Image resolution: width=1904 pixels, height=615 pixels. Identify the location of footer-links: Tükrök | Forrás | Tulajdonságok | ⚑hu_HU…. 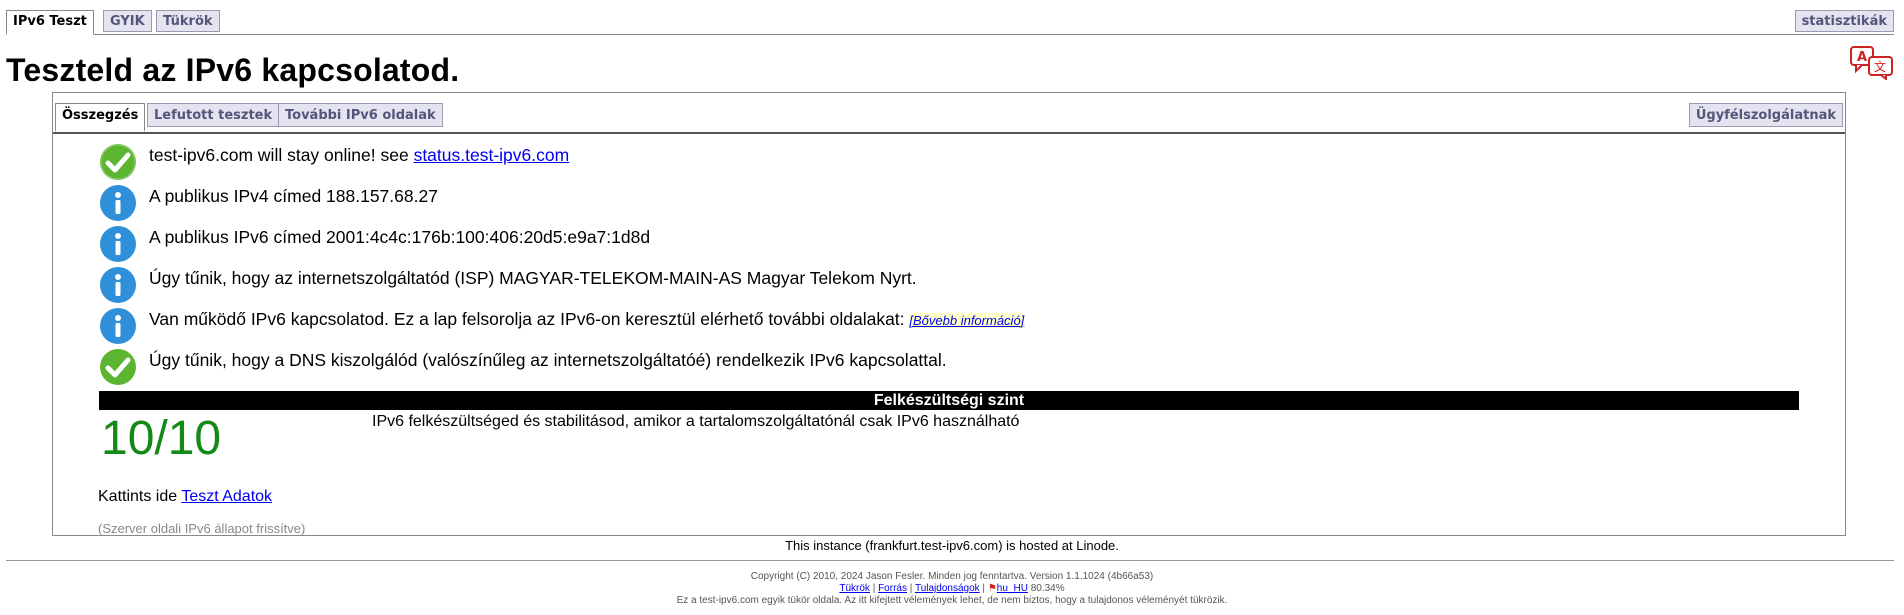
(952, 588).